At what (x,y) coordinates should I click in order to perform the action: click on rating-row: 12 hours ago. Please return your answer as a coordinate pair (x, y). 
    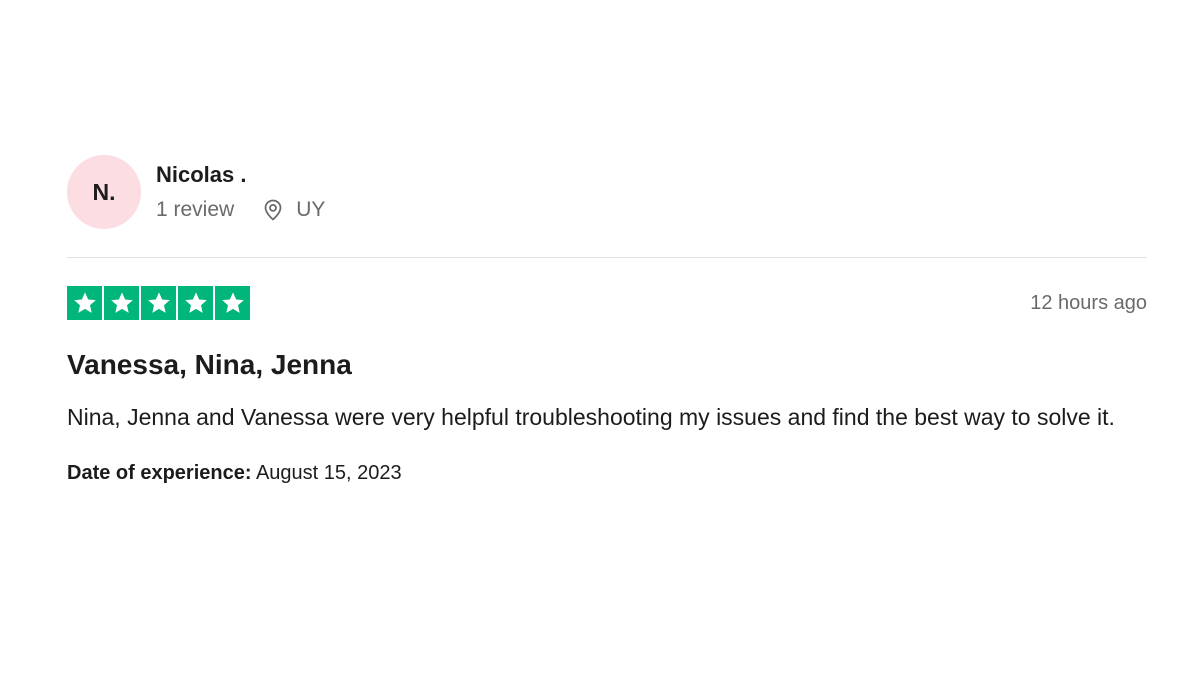
    Looking at the image, I should click on (607, 303).